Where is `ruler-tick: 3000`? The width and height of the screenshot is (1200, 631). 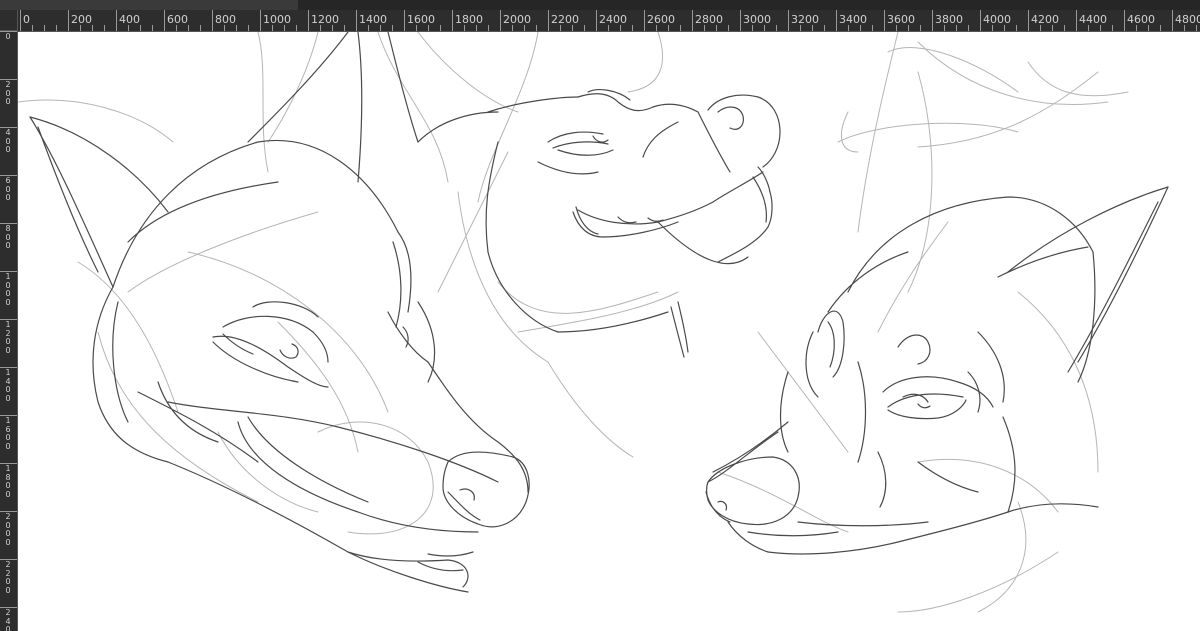
ruler-tick: 3000 is located at coordinates (755, 20).